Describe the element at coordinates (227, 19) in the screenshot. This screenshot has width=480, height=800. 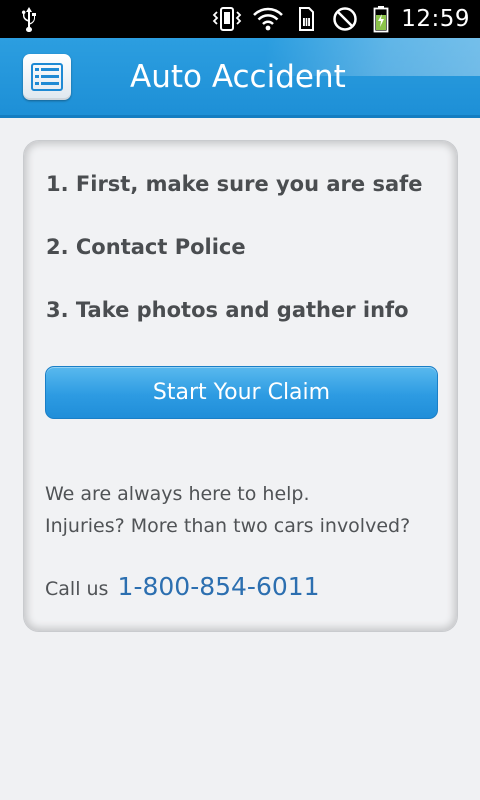
I see `vibrate-icon` at that location.